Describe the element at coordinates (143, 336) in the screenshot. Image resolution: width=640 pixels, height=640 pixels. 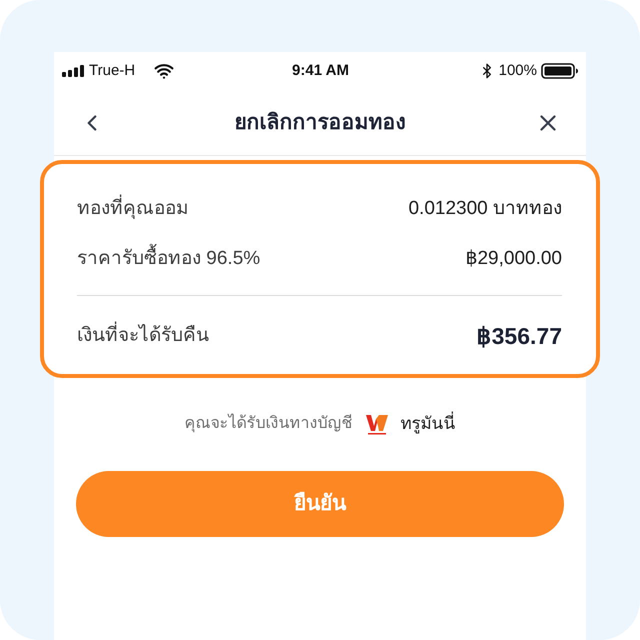
I see `total-label: เงินที่จะได้รับคืน` at that location.